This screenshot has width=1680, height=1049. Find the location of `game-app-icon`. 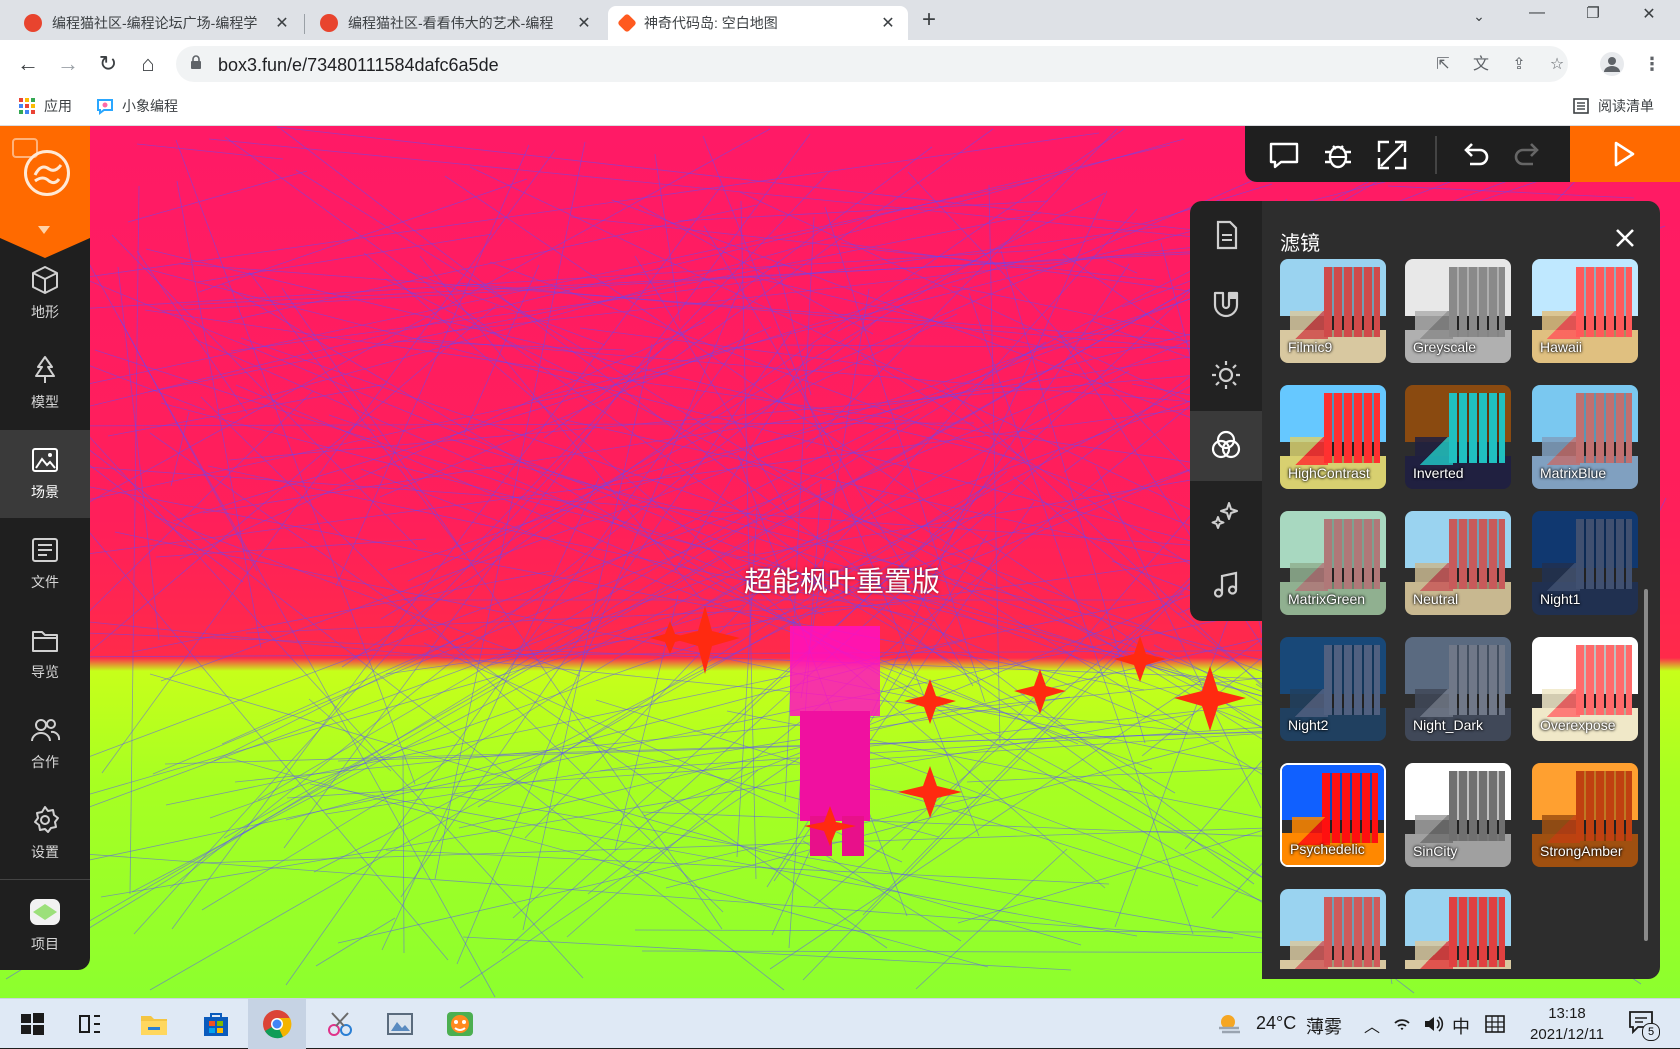

game-app-icon is located at coordinates (460, 1024).